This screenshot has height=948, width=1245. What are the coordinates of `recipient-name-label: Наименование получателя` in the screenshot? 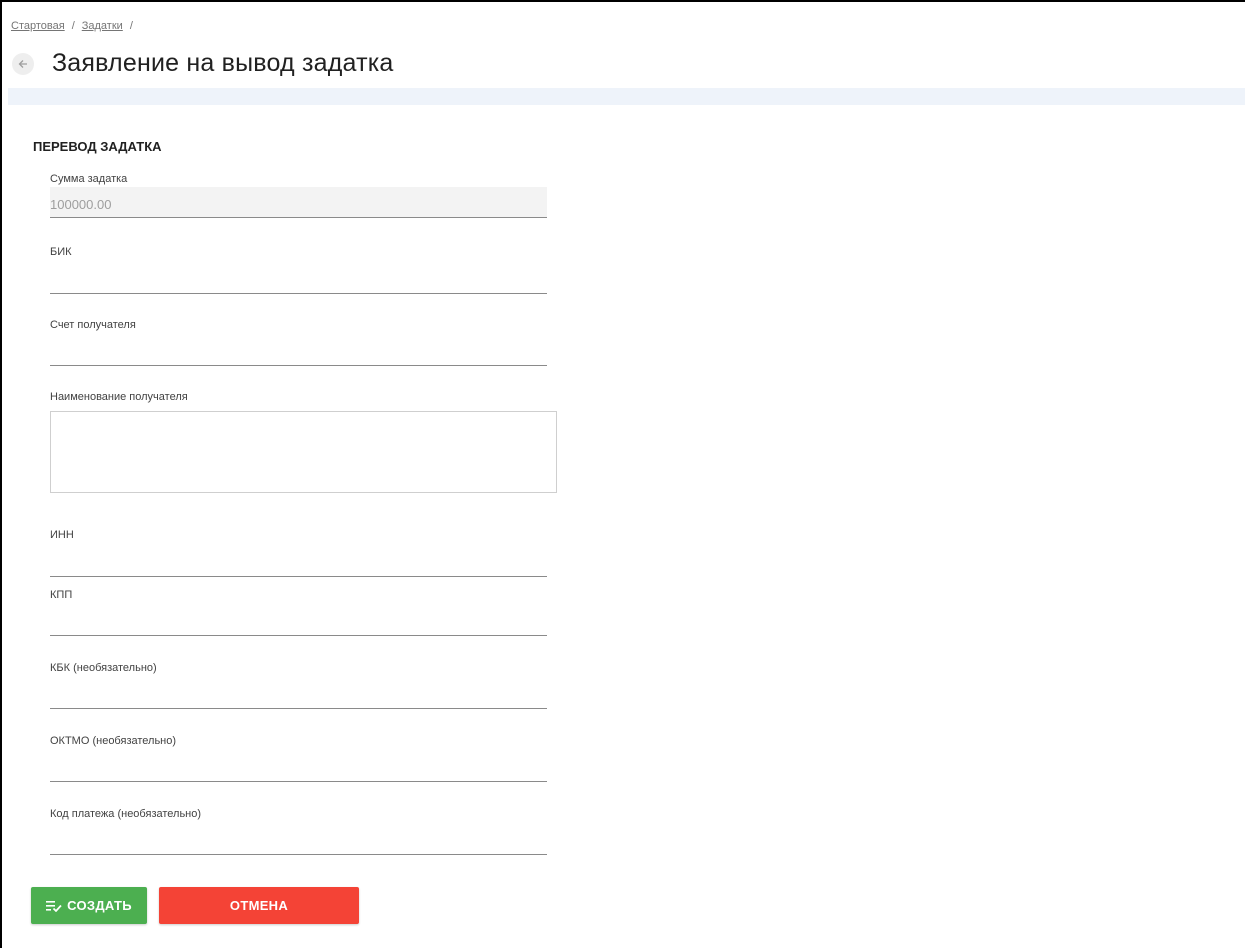 It's located at (119, 397).